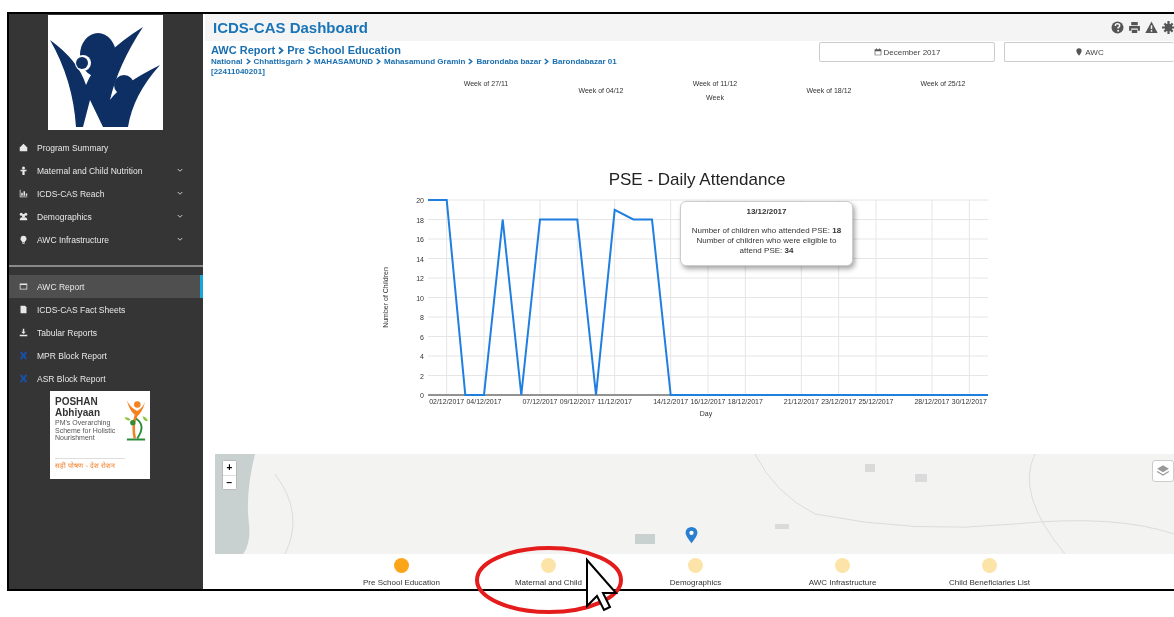  Describe the element at coordinates (766, 211) in the screenshot. I see `tooltip-title: 13/12/2017` at that location.